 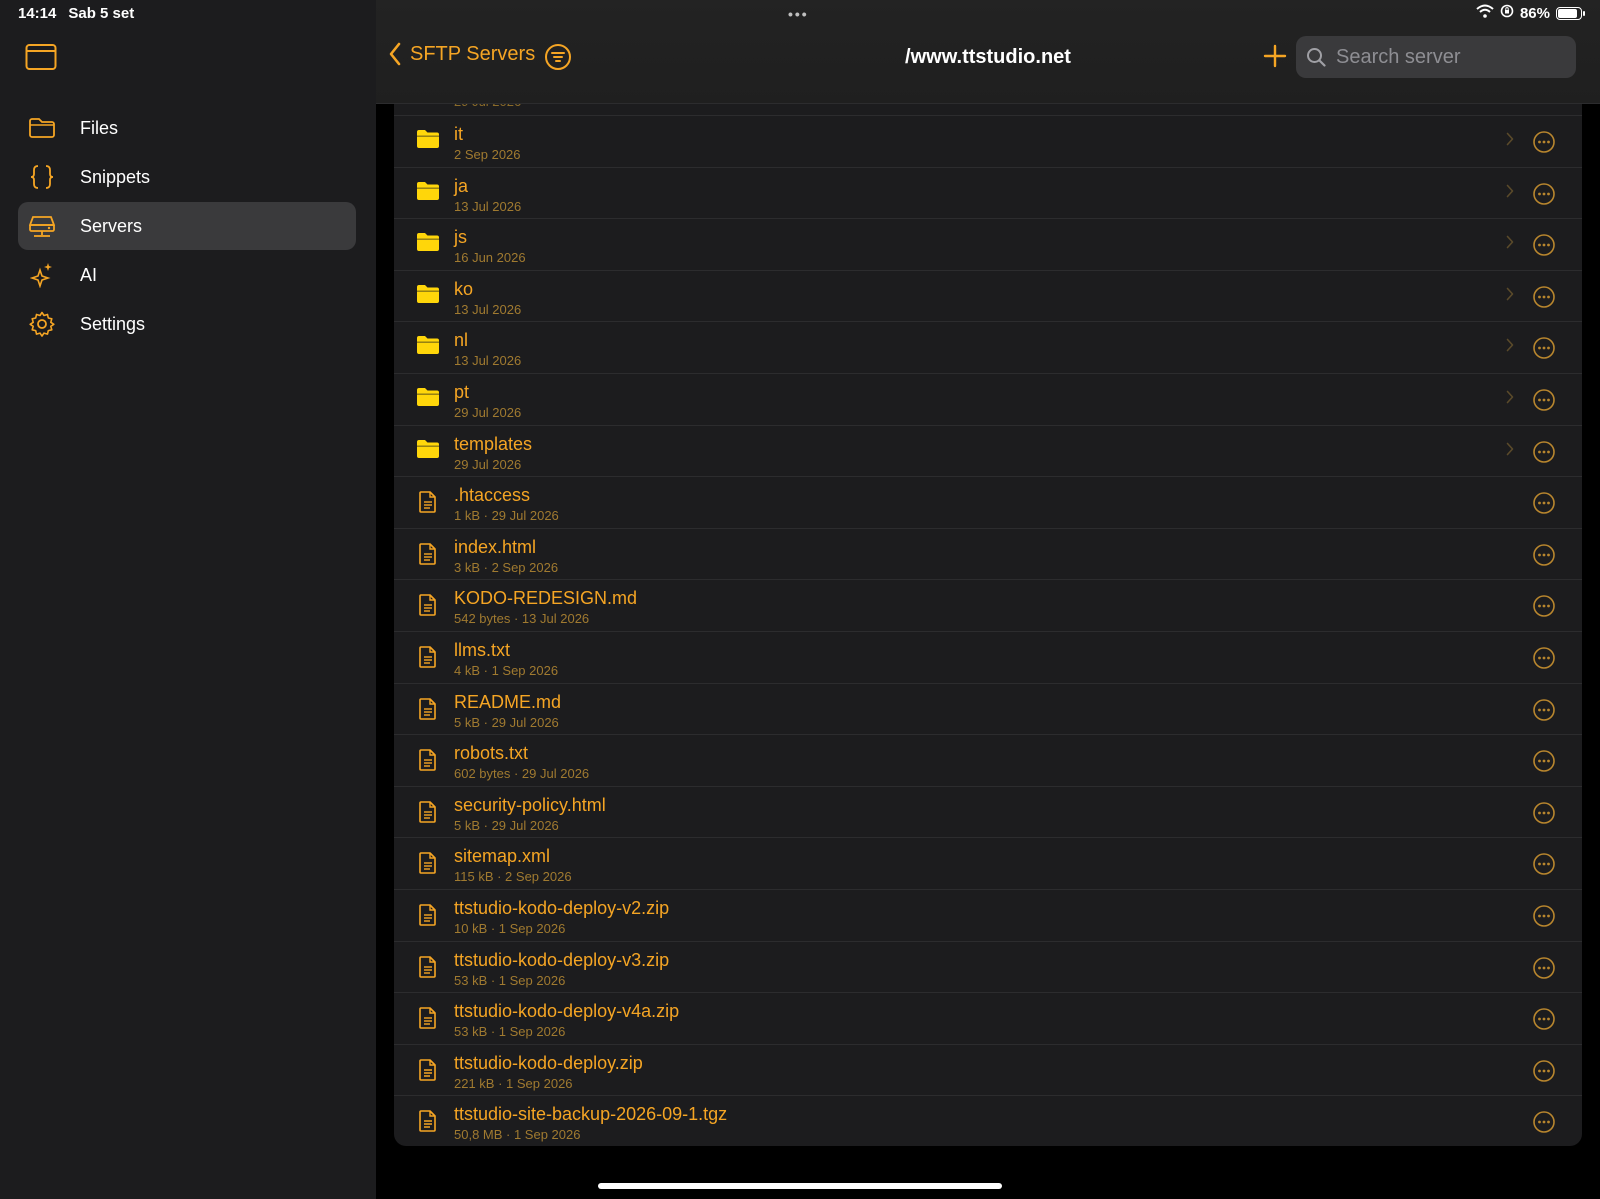 What do you see at coordinates (798, 14) in the screenshot?
I see `multitasking-dots: •••` at bounding box center [798, 14].